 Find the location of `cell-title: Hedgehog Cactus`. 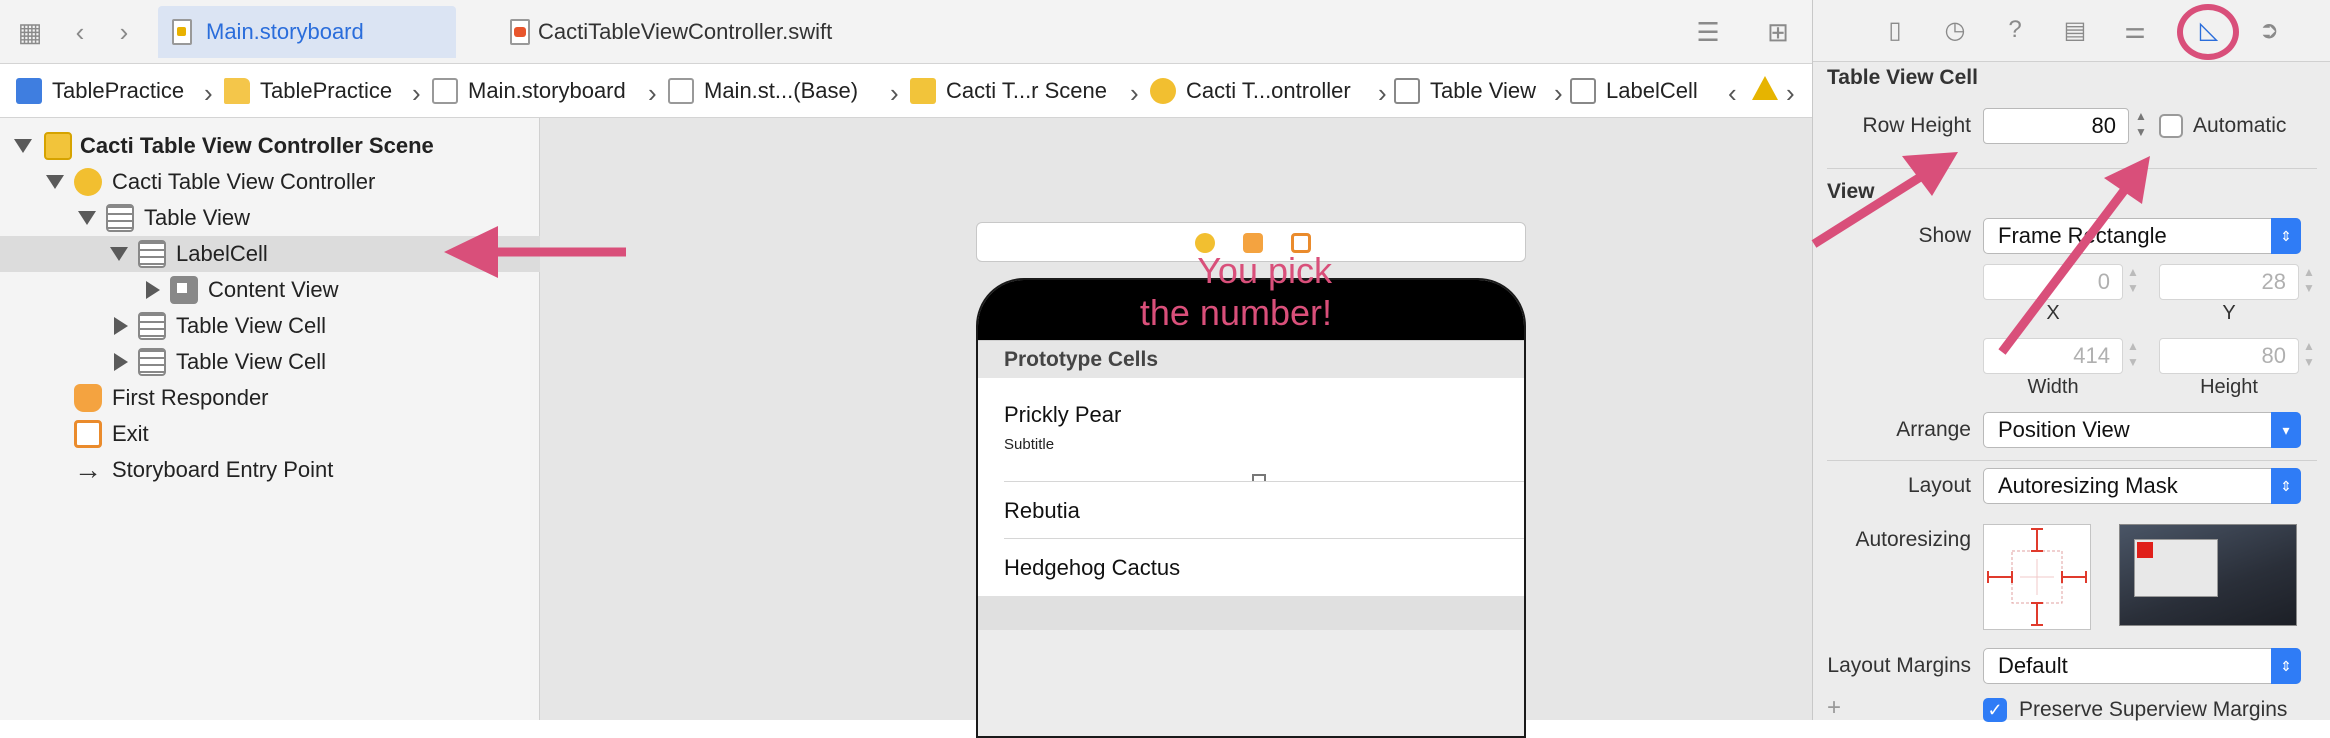

cell-title: Hedgehog Cactus is located at coordinates (1092, 567).